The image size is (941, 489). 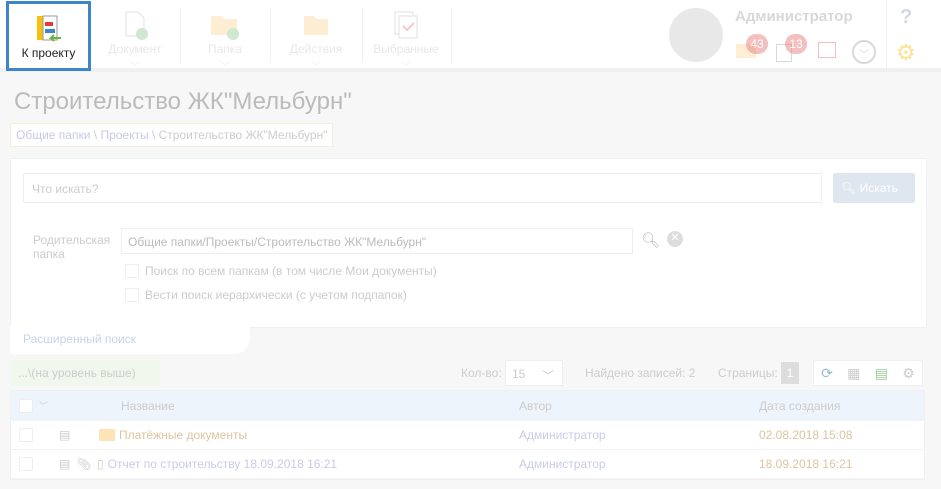 I want to click on folder-menu: Папка ﹀, so click(x=225, y=36).